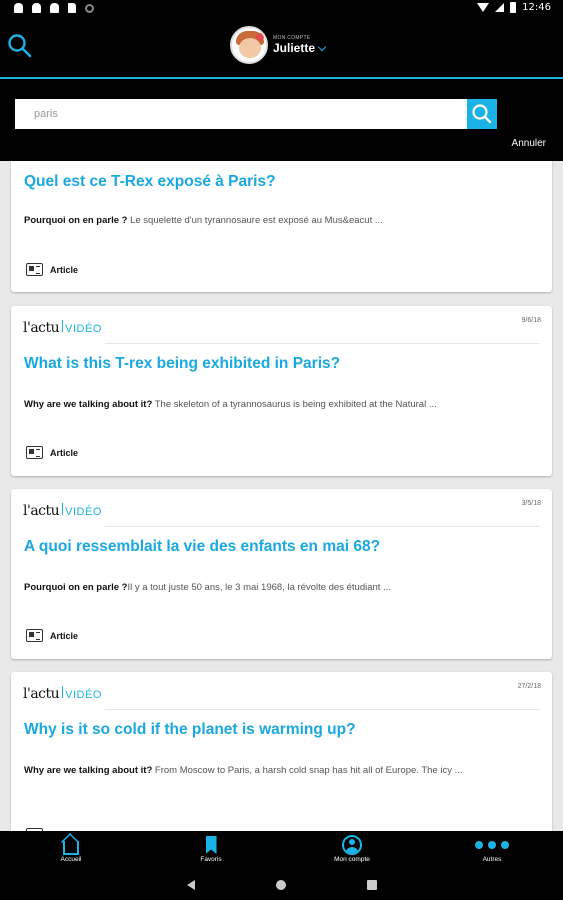 The width and height of the screenshot is (563, 900). Describe the element at coordinates (89, 8) in the screenshot. I see `sync-icon` at that location.